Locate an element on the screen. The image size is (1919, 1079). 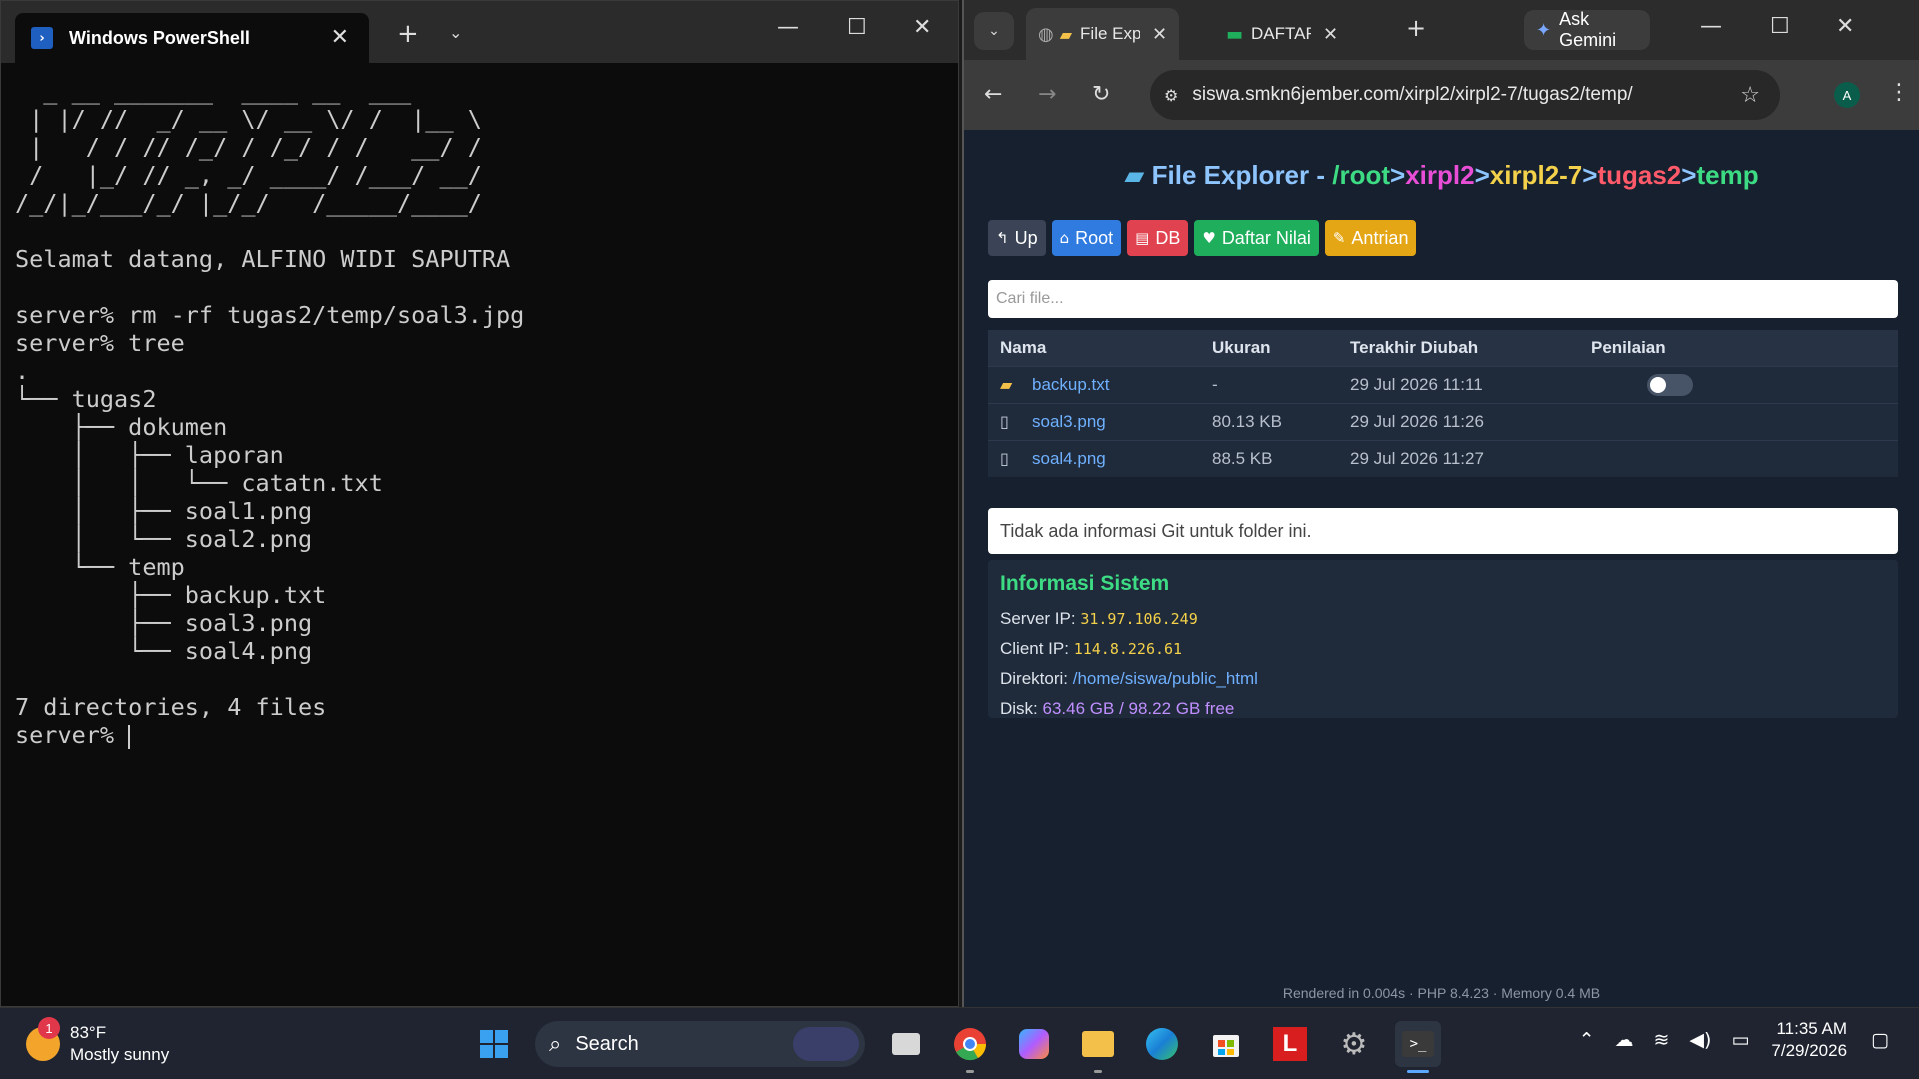
menu-icon: ⋮ is located at coordinates (1899, 92).